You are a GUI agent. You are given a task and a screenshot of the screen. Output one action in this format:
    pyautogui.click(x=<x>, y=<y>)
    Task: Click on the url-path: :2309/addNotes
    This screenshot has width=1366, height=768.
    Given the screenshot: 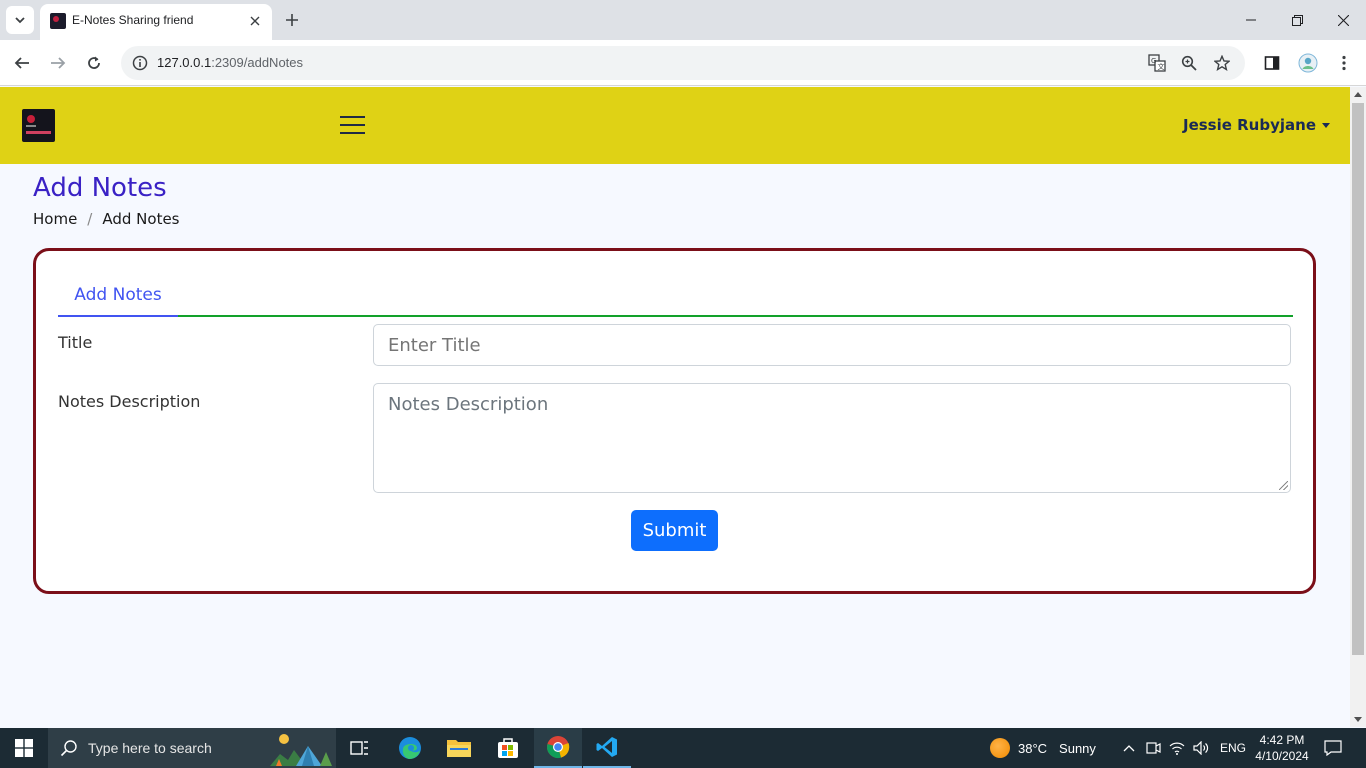 What is the action you would take?
    pyautogui.click(x=257, y=62)
    